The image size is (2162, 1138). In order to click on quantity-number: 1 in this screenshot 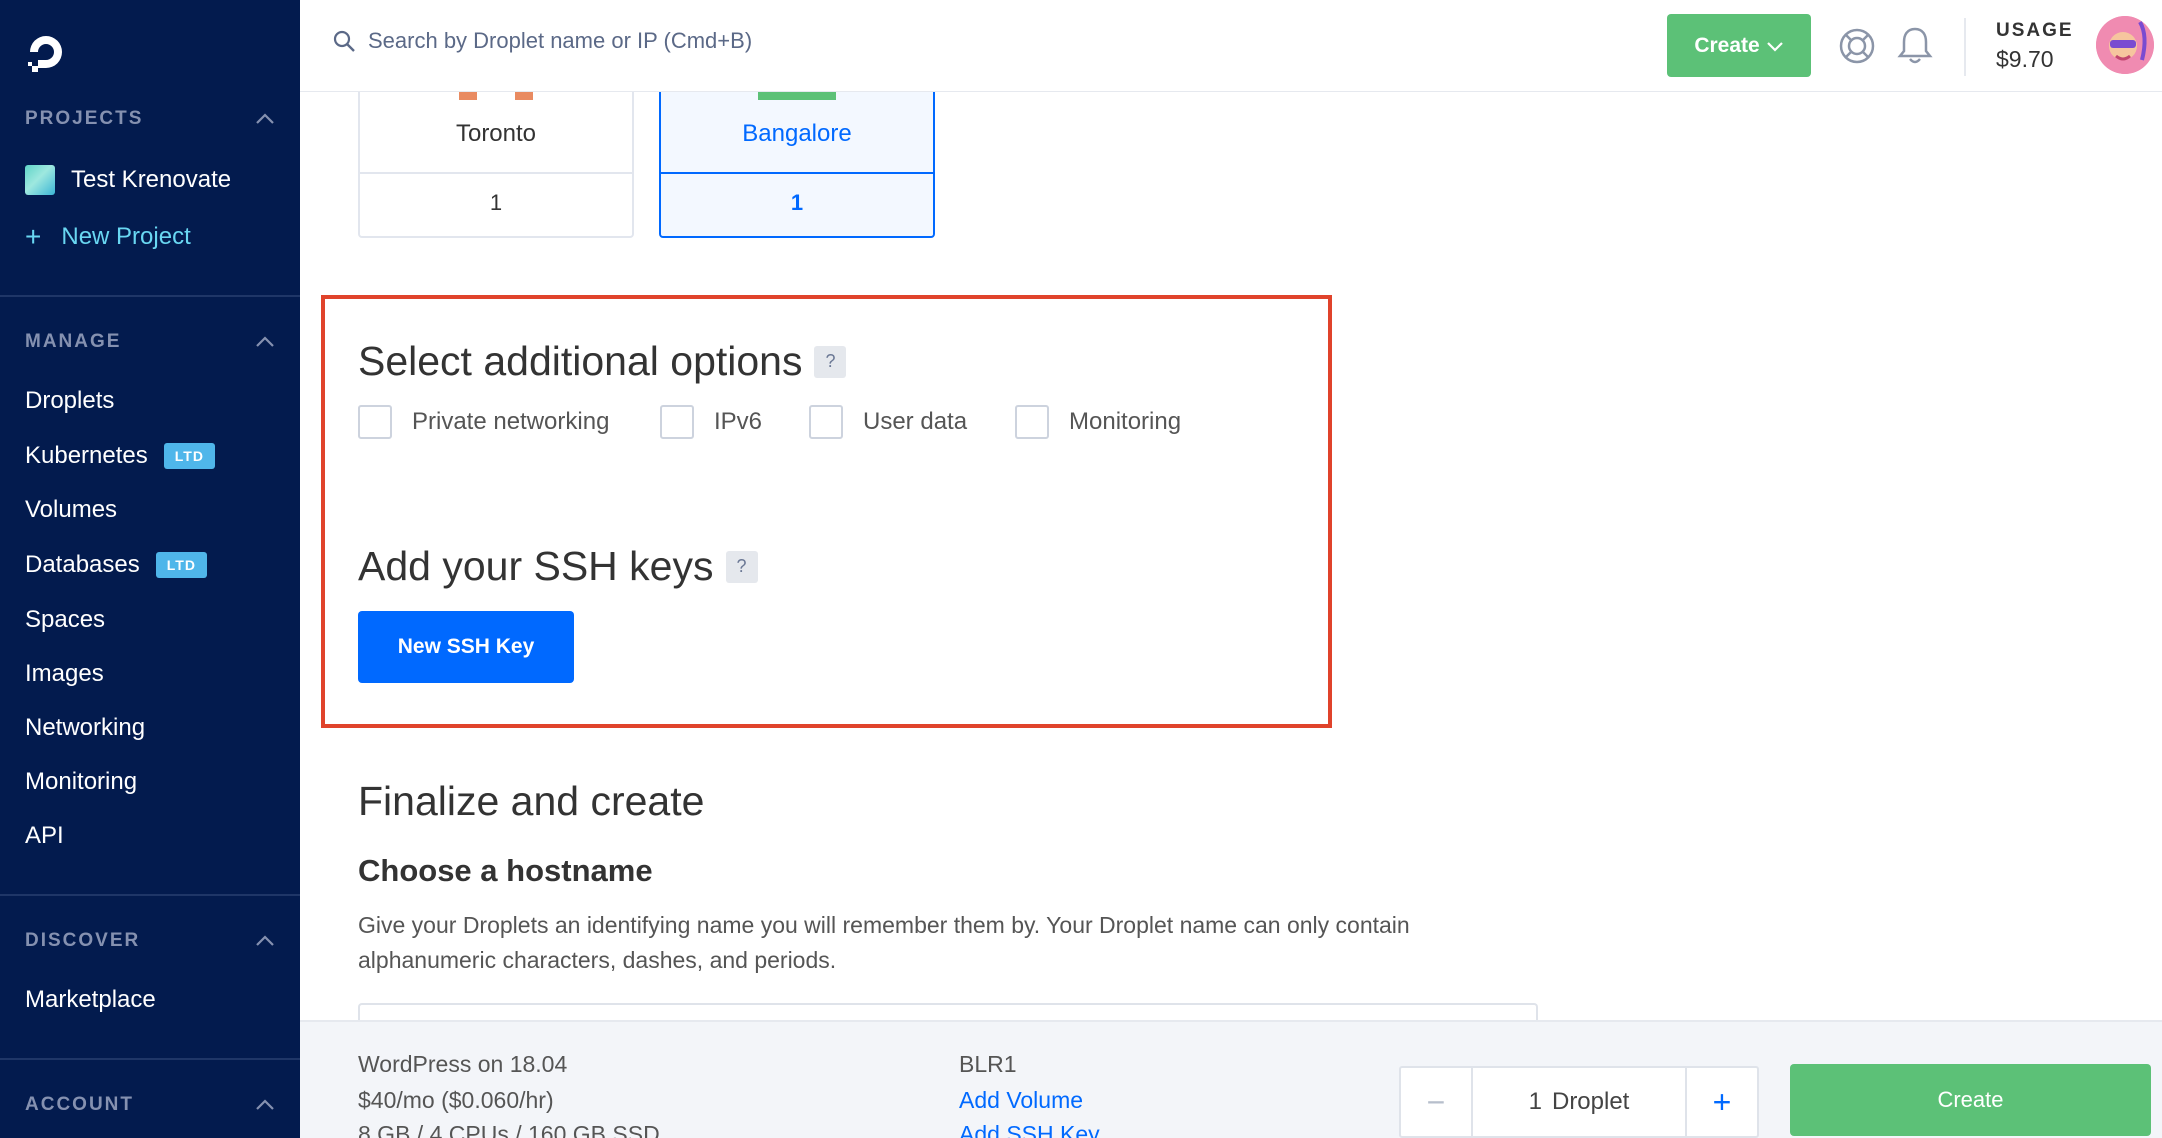, I will do `click(1535, 1101)`.